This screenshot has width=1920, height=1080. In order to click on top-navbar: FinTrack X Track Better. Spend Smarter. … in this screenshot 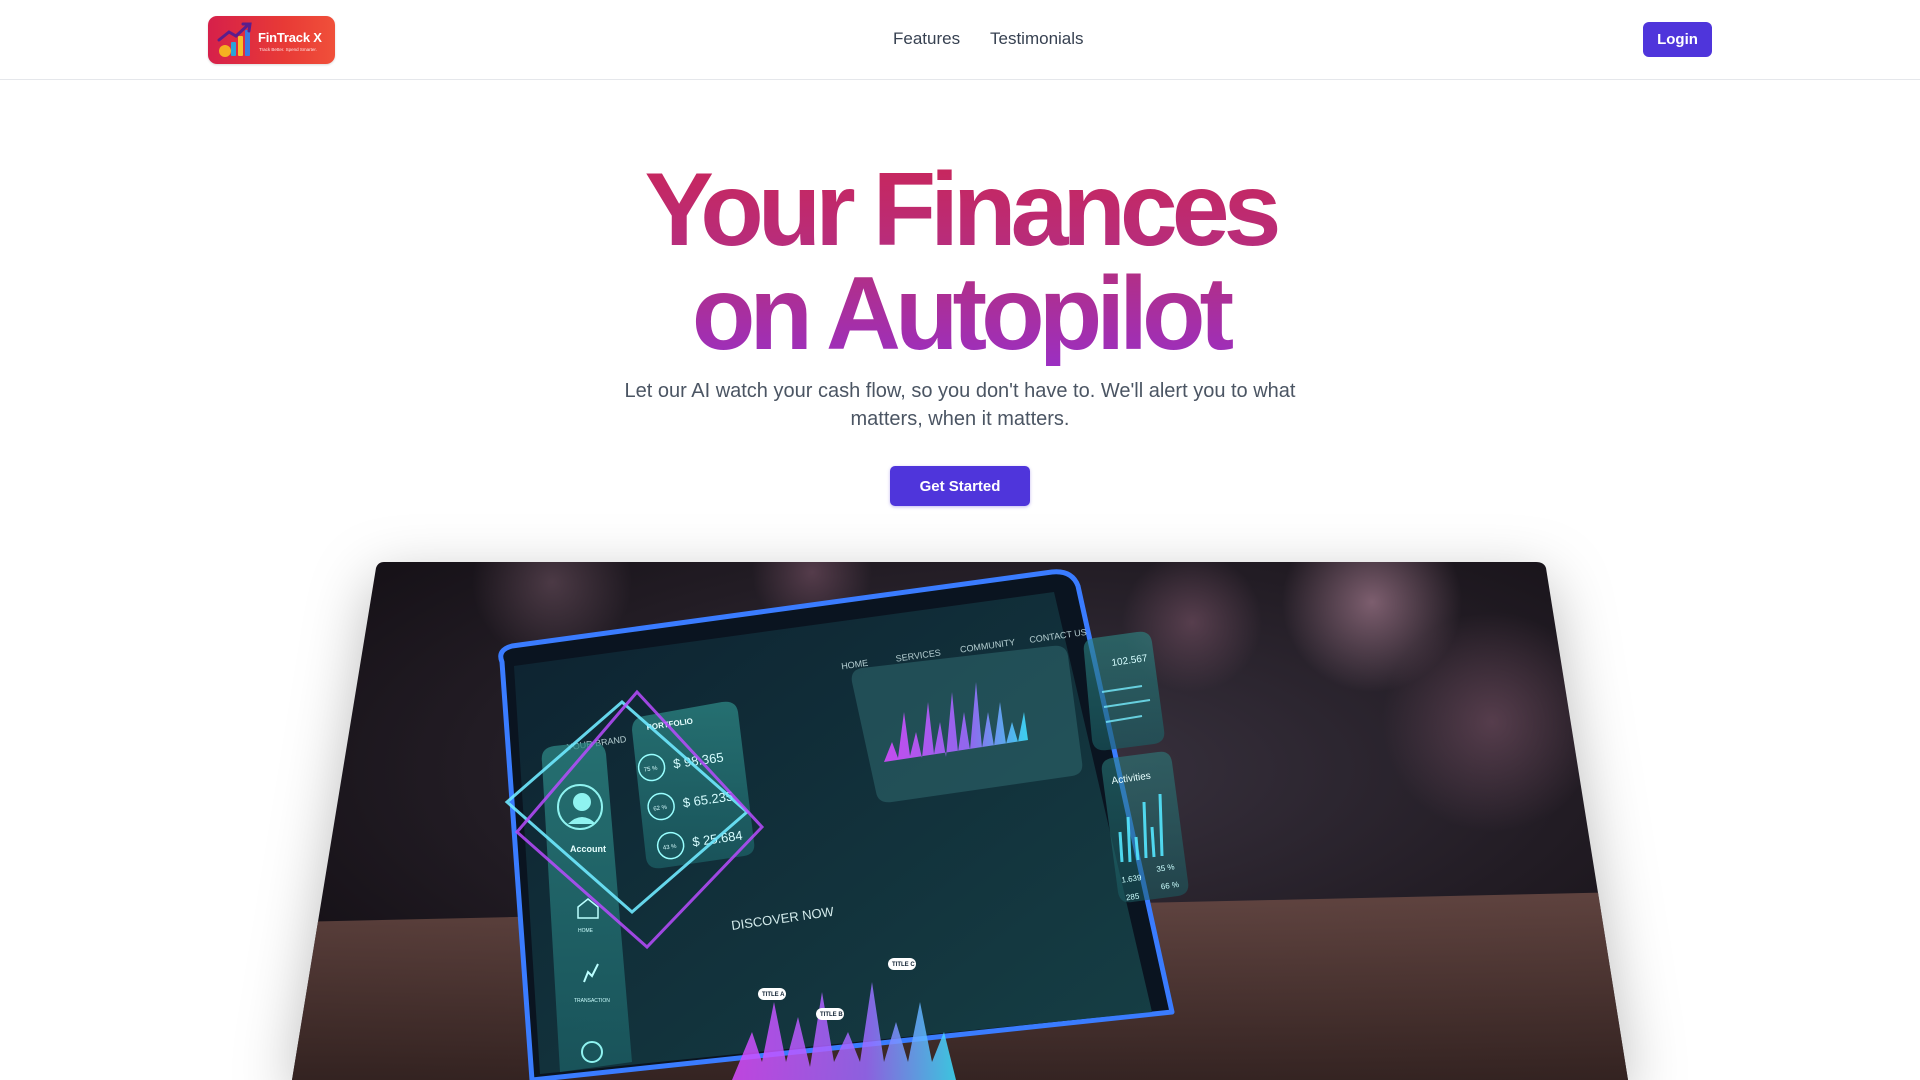, I will do `click(960, 40)`.